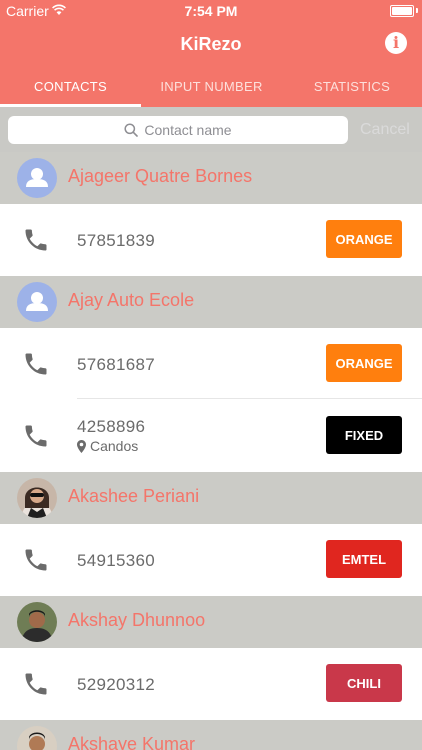 The image size is (422, 750). I want to click on phone-row: 57851839 ORANGE, so click(211, 239).